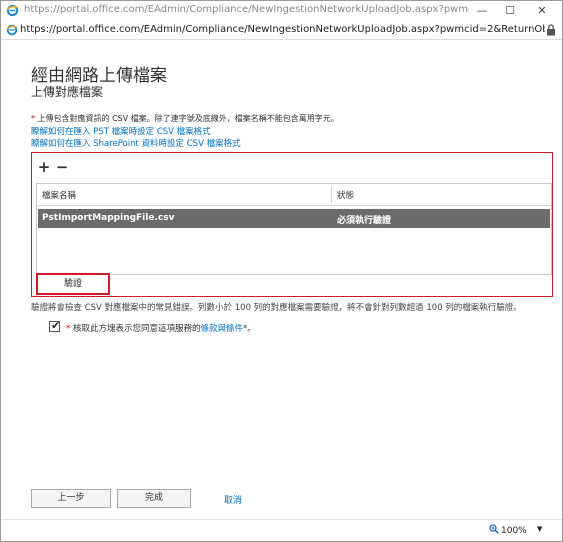 This screenshot has width=563, height=542. Describe the element at coordinates (135, 329) in the screenshot. I see `terms-prefix: 核取此方塊表示您同意這項服務的` at that location.